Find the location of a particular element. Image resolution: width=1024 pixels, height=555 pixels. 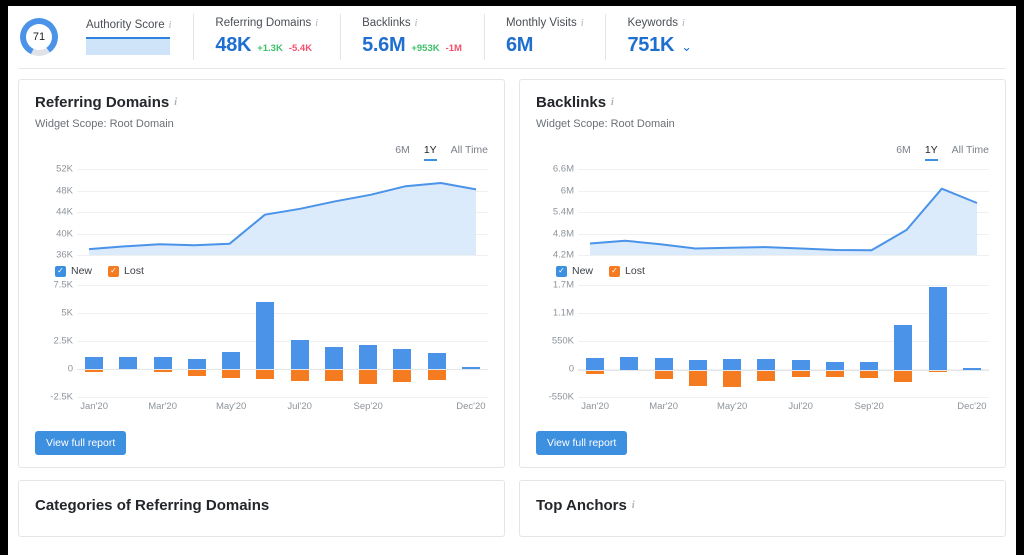

y-axis-tick: 5K is located at coordinates (67, 313).